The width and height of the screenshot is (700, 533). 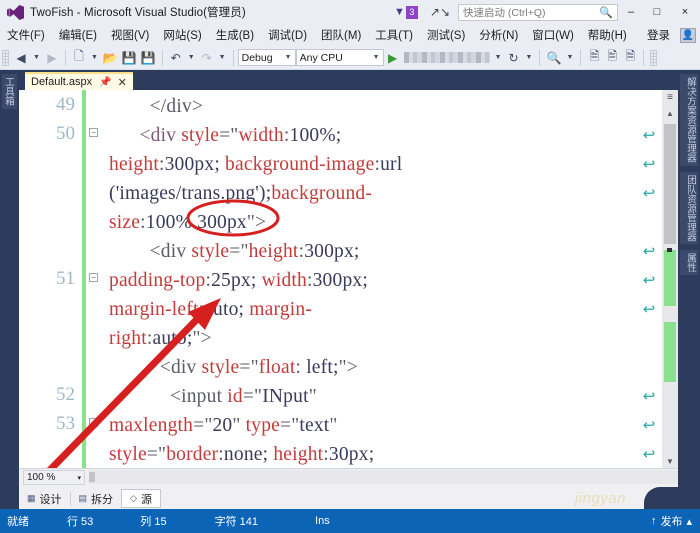 I want to click on close-icon: ✕, so click(x=122, y=82).